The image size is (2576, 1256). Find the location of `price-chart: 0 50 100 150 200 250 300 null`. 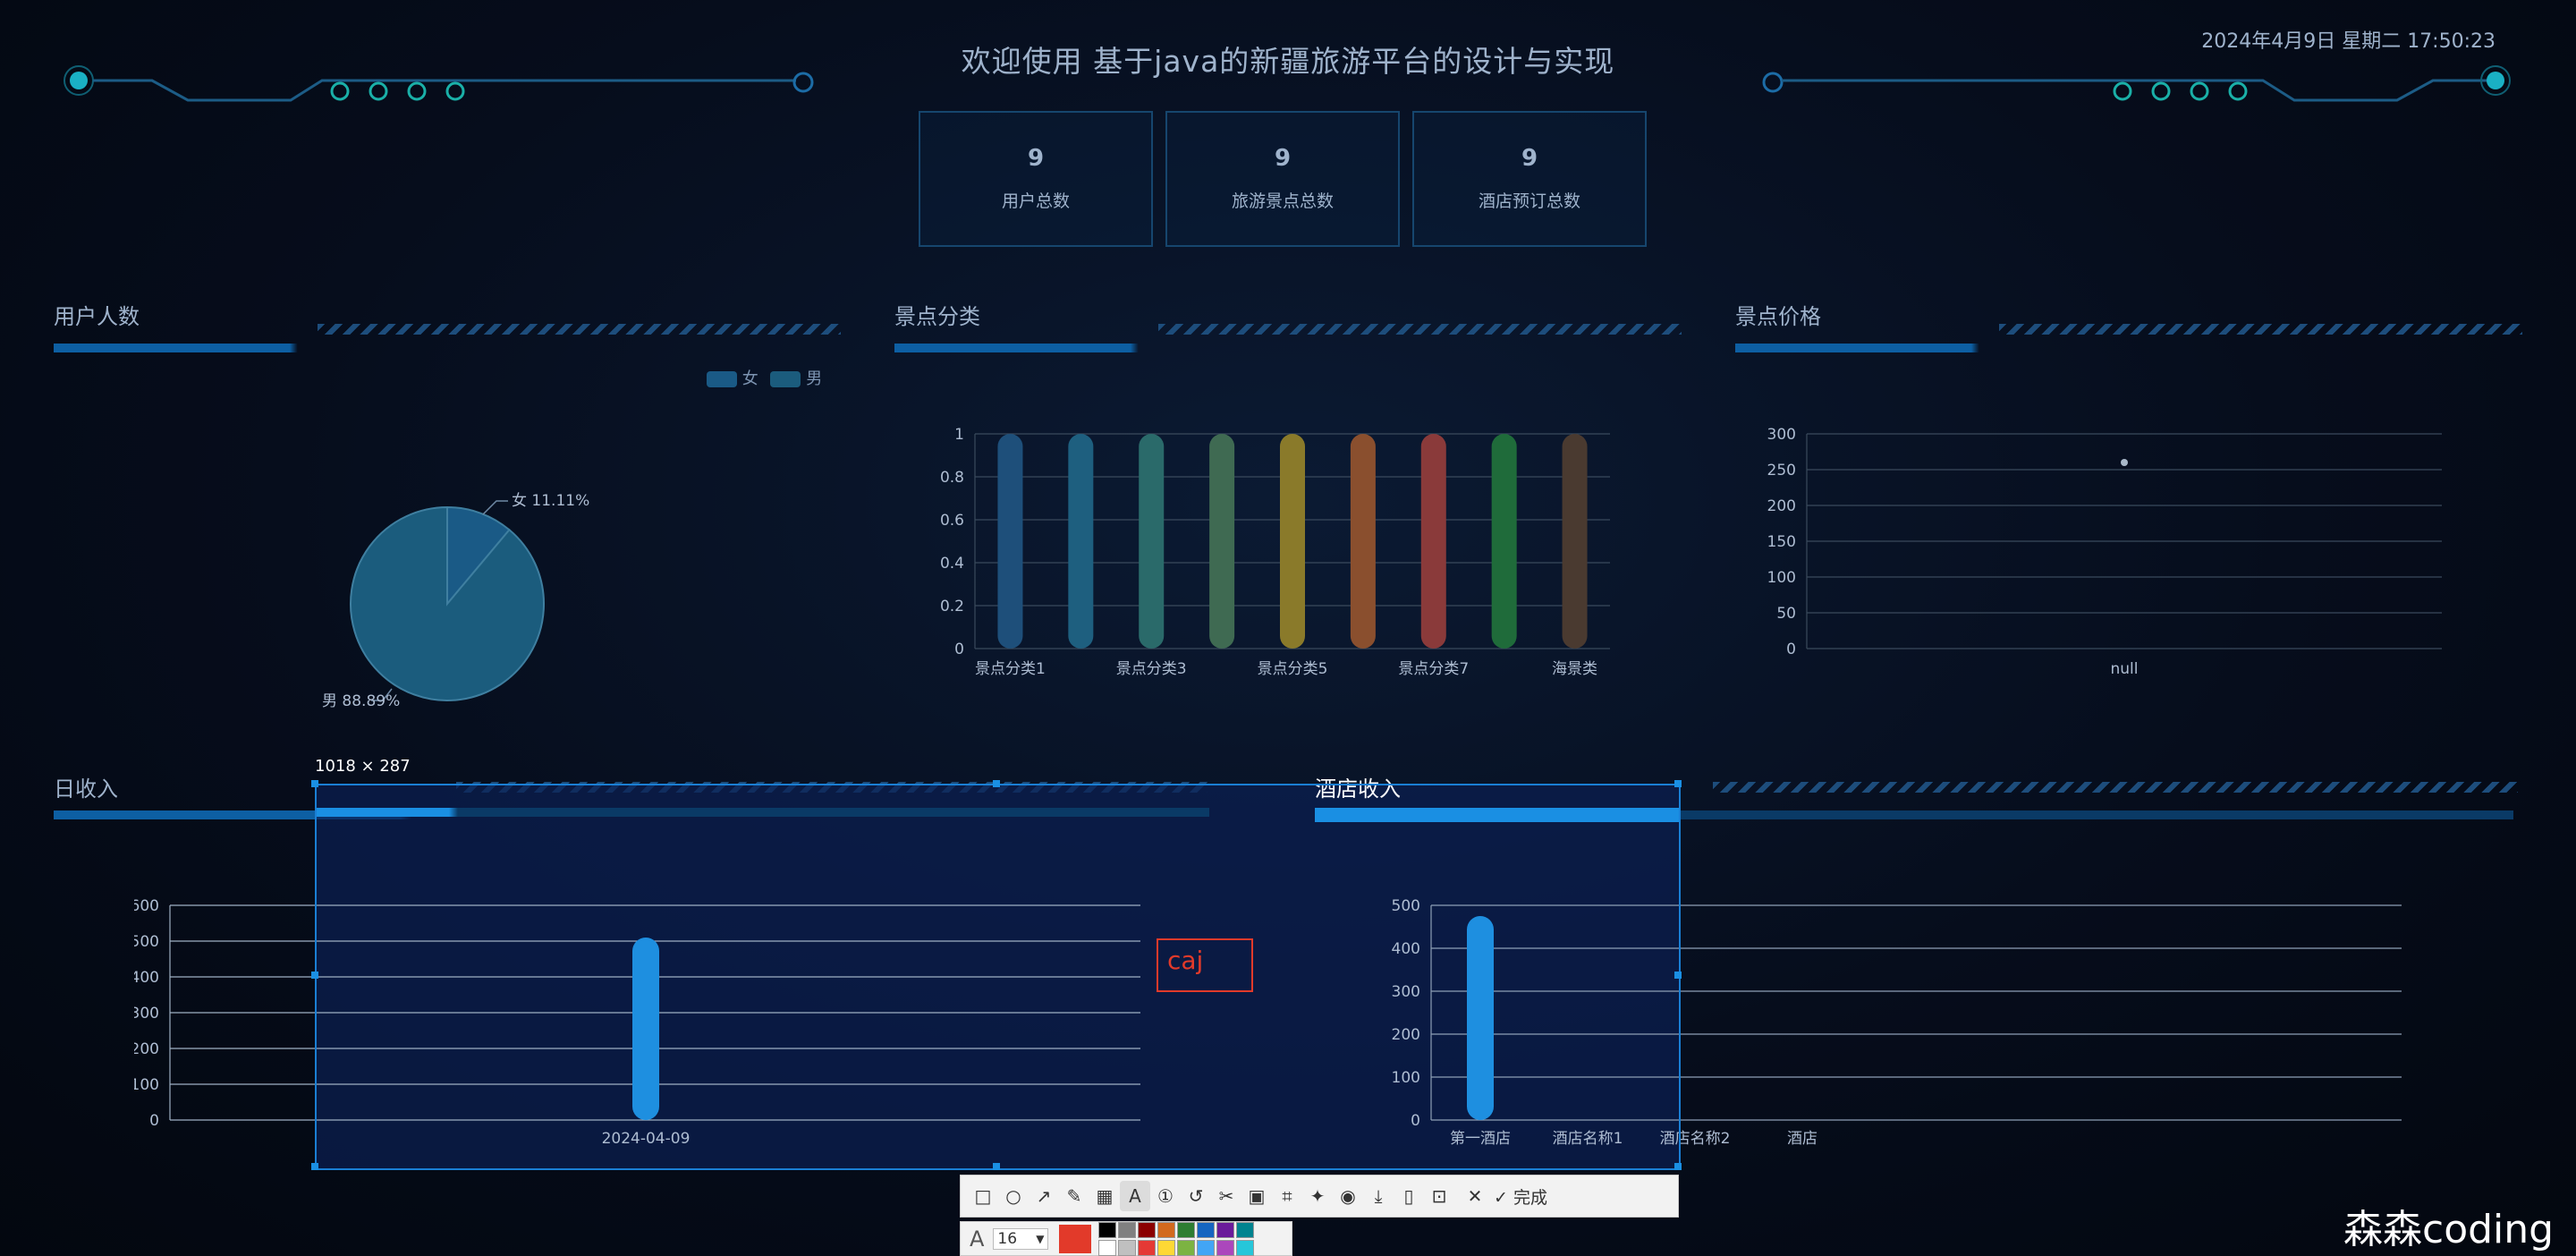

price-chart: 0 50 100 150 200 250 300 null is located at coordinates (2104, 552).